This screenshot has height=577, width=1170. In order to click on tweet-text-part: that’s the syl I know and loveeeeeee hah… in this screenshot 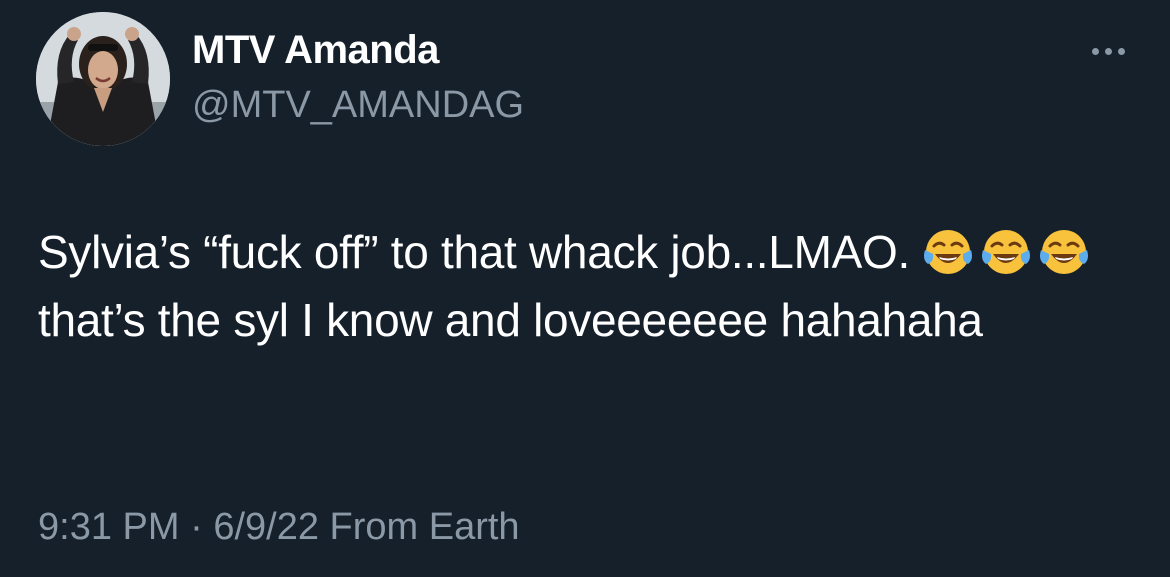, I will do `click(510, 320)`.